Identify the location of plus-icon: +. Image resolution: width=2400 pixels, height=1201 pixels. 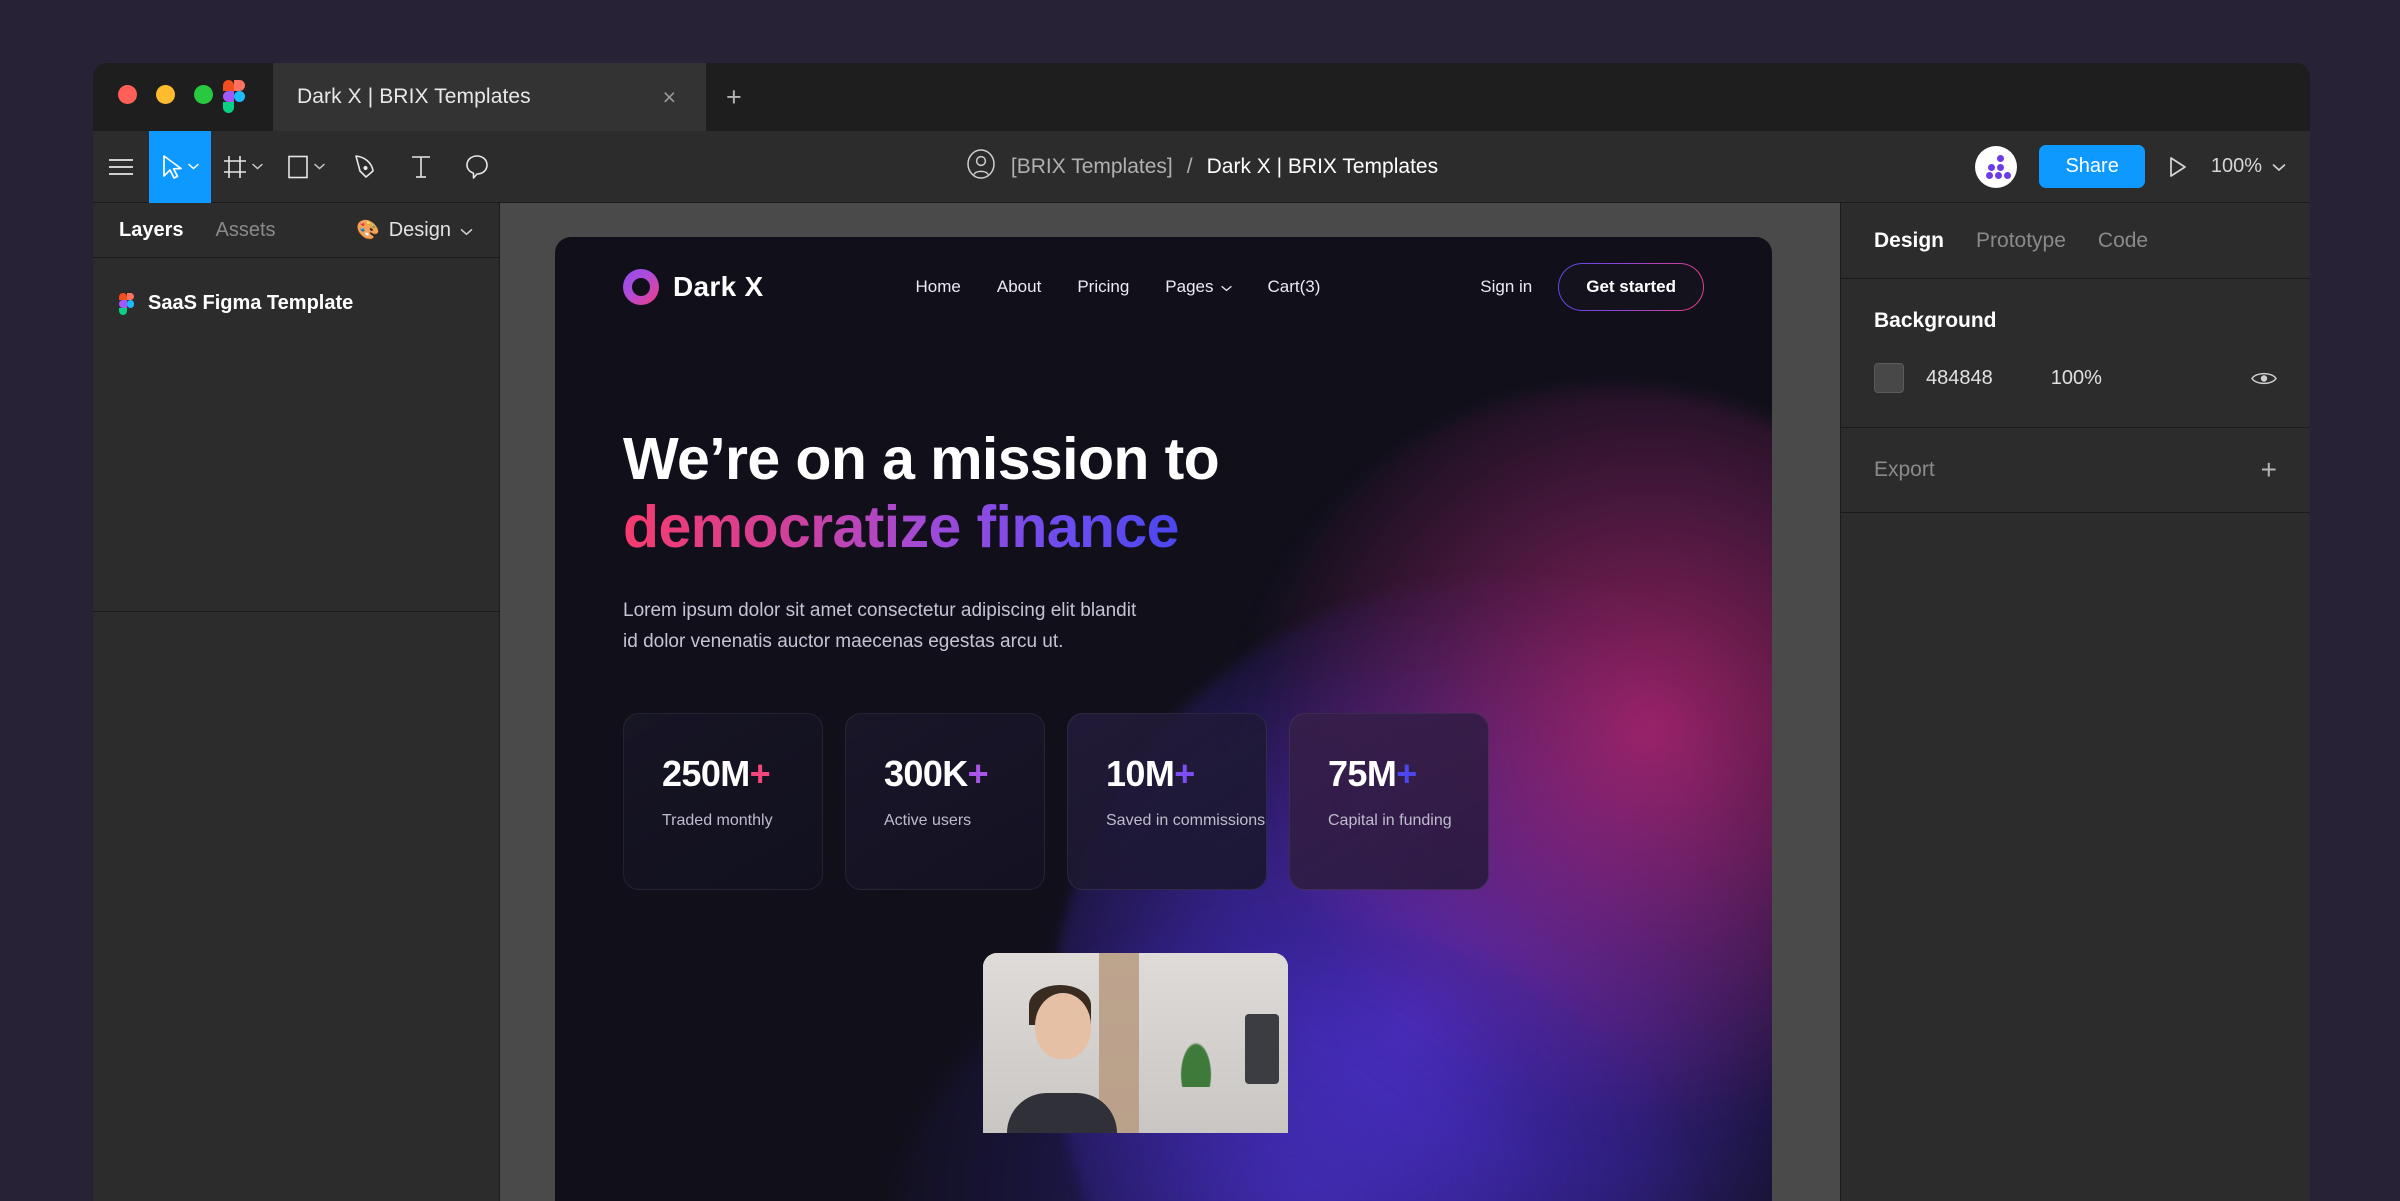
(2269, 470).